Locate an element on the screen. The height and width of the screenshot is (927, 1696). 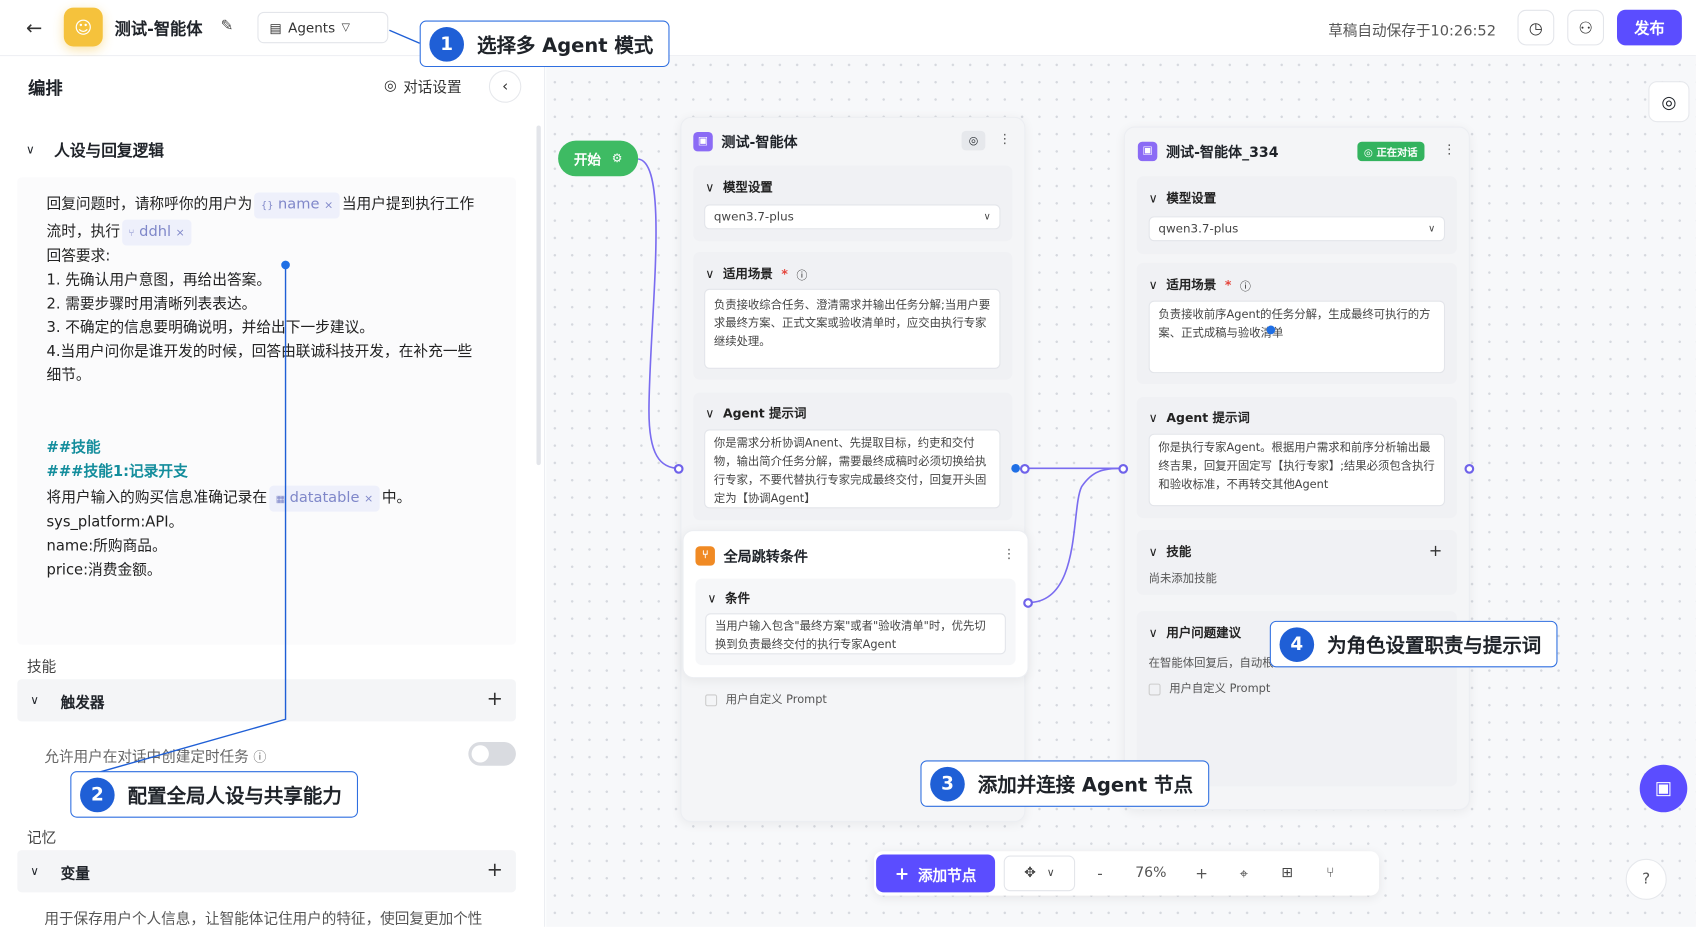
callout-1: 1 选择多 Agent 模式 is located at coordinates (544, 44).